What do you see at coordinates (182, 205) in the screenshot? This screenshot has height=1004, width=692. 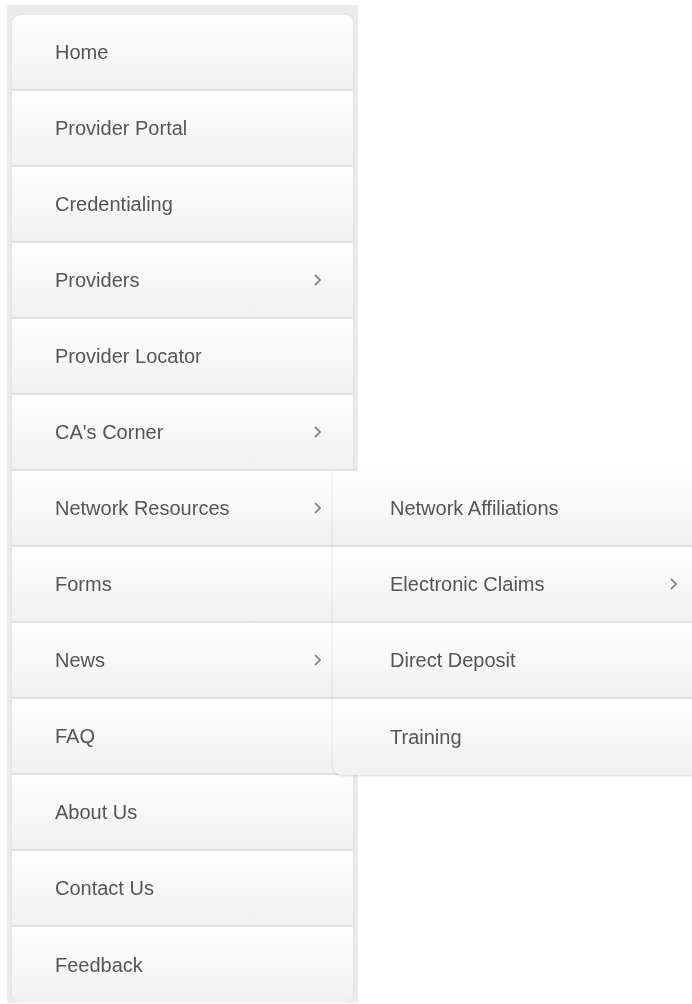 I see `menu-item: Credentialing` at bounding box center [182, 205].